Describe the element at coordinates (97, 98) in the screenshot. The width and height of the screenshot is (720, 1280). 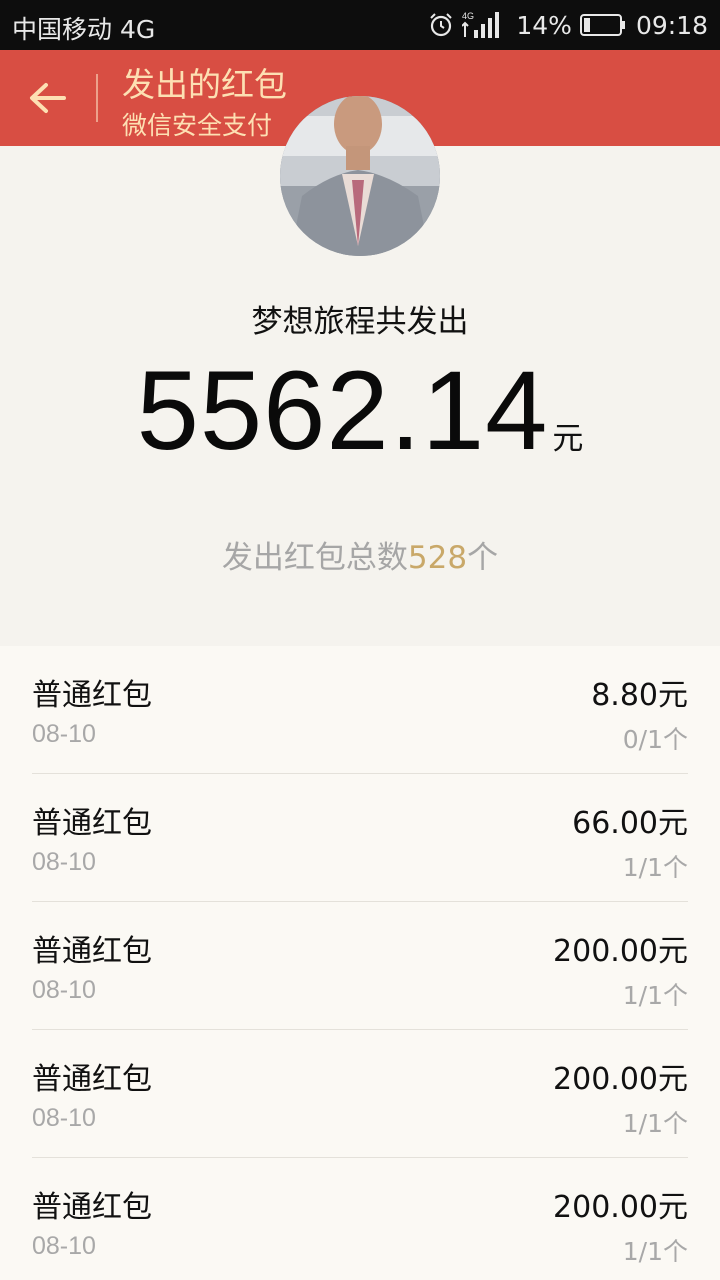
I see `header-divider` at that location.